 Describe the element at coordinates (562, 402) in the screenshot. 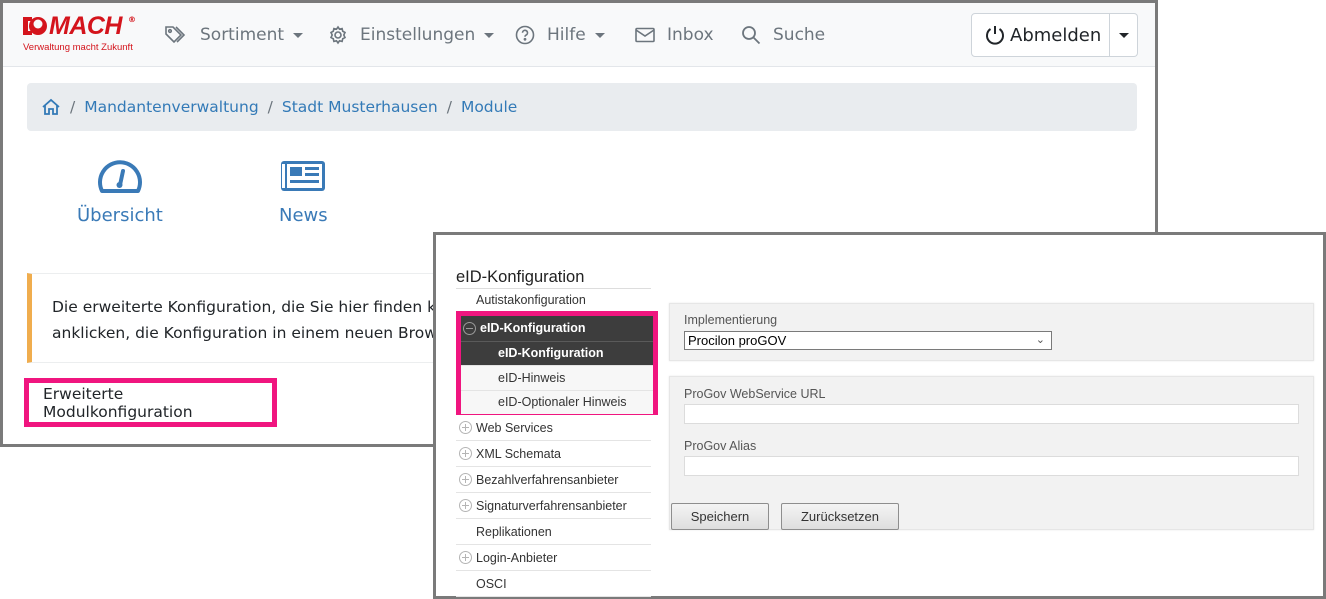

I see `menu-item-label: eID-Optionaler Hinweis` at that location.